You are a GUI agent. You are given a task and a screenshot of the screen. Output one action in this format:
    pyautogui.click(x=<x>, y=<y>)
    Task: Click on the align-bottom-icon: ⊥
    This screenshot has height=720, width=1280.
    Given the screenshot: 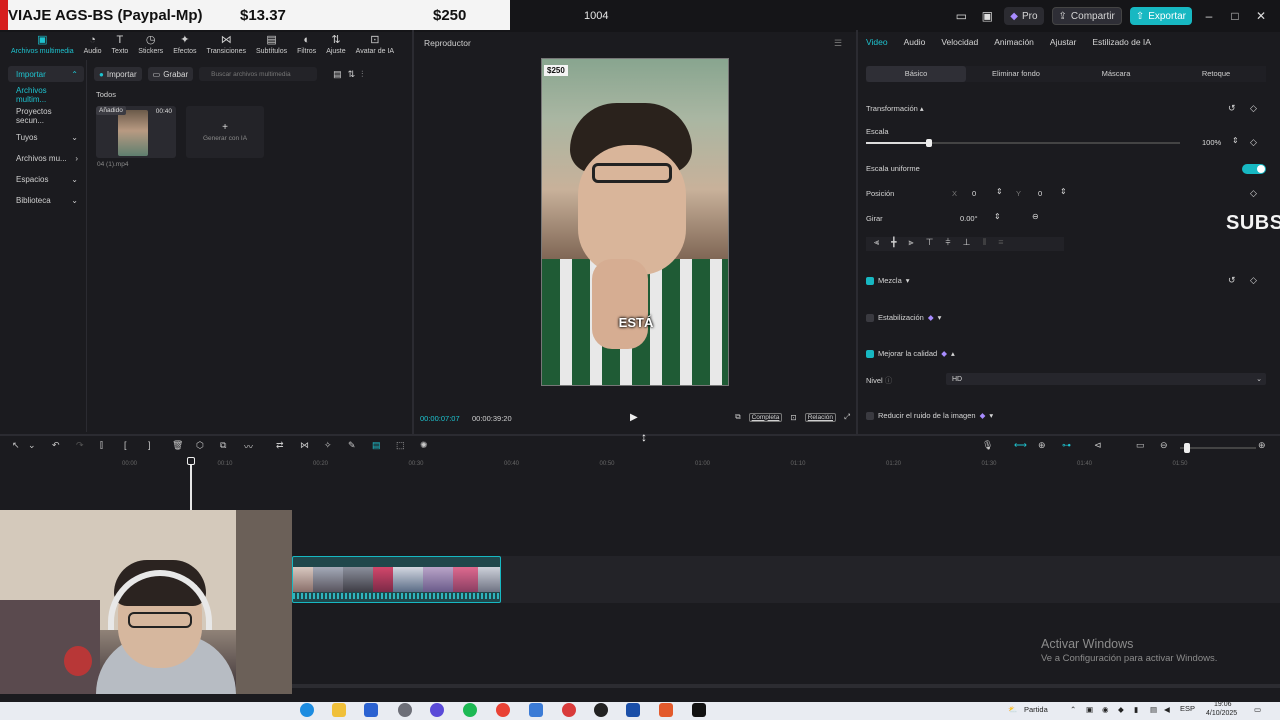 What is the action you would take?
    pyautogui.click(x=967, y=244)
    